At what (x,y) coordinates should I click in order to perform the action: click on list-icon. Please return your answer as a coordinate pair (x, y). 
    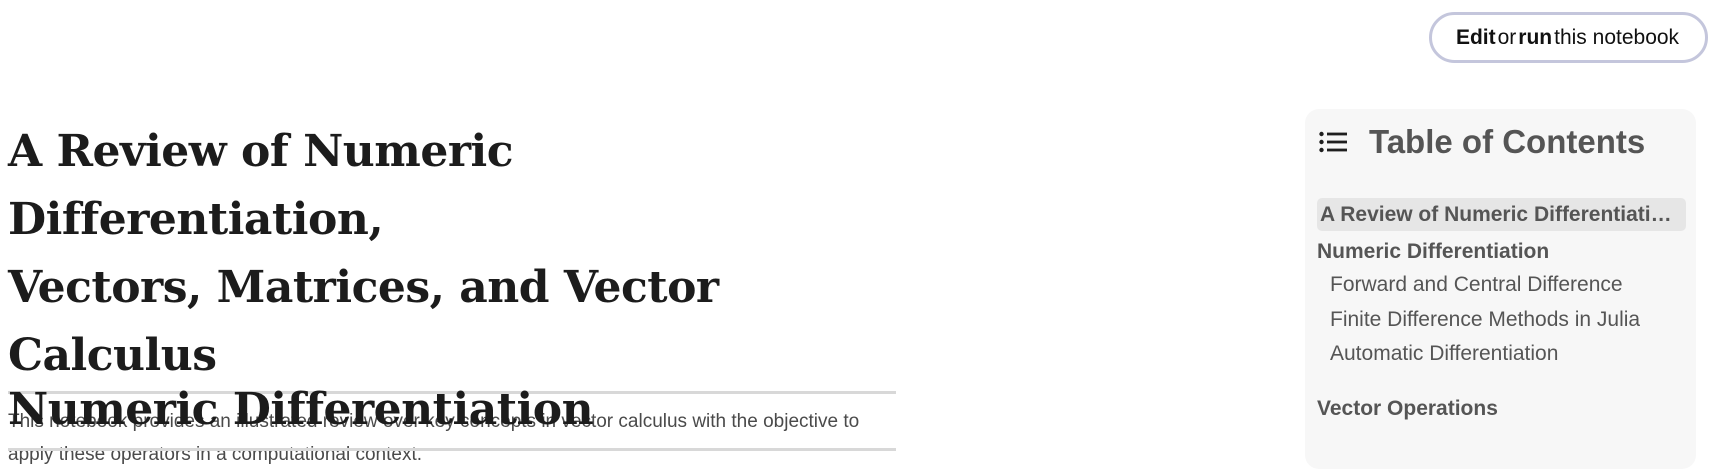
    Looking at the image, I should click on (1333, 142).